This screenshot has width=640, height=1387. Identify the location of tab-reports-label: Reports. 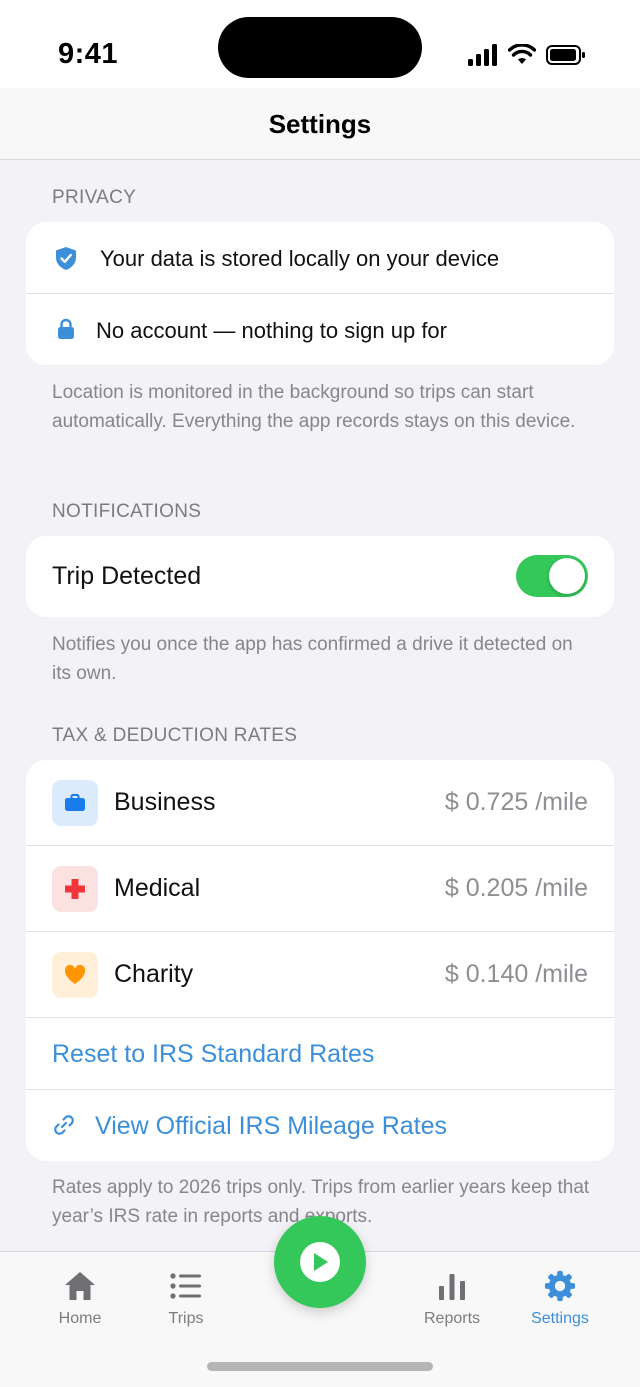
(452, 1318).